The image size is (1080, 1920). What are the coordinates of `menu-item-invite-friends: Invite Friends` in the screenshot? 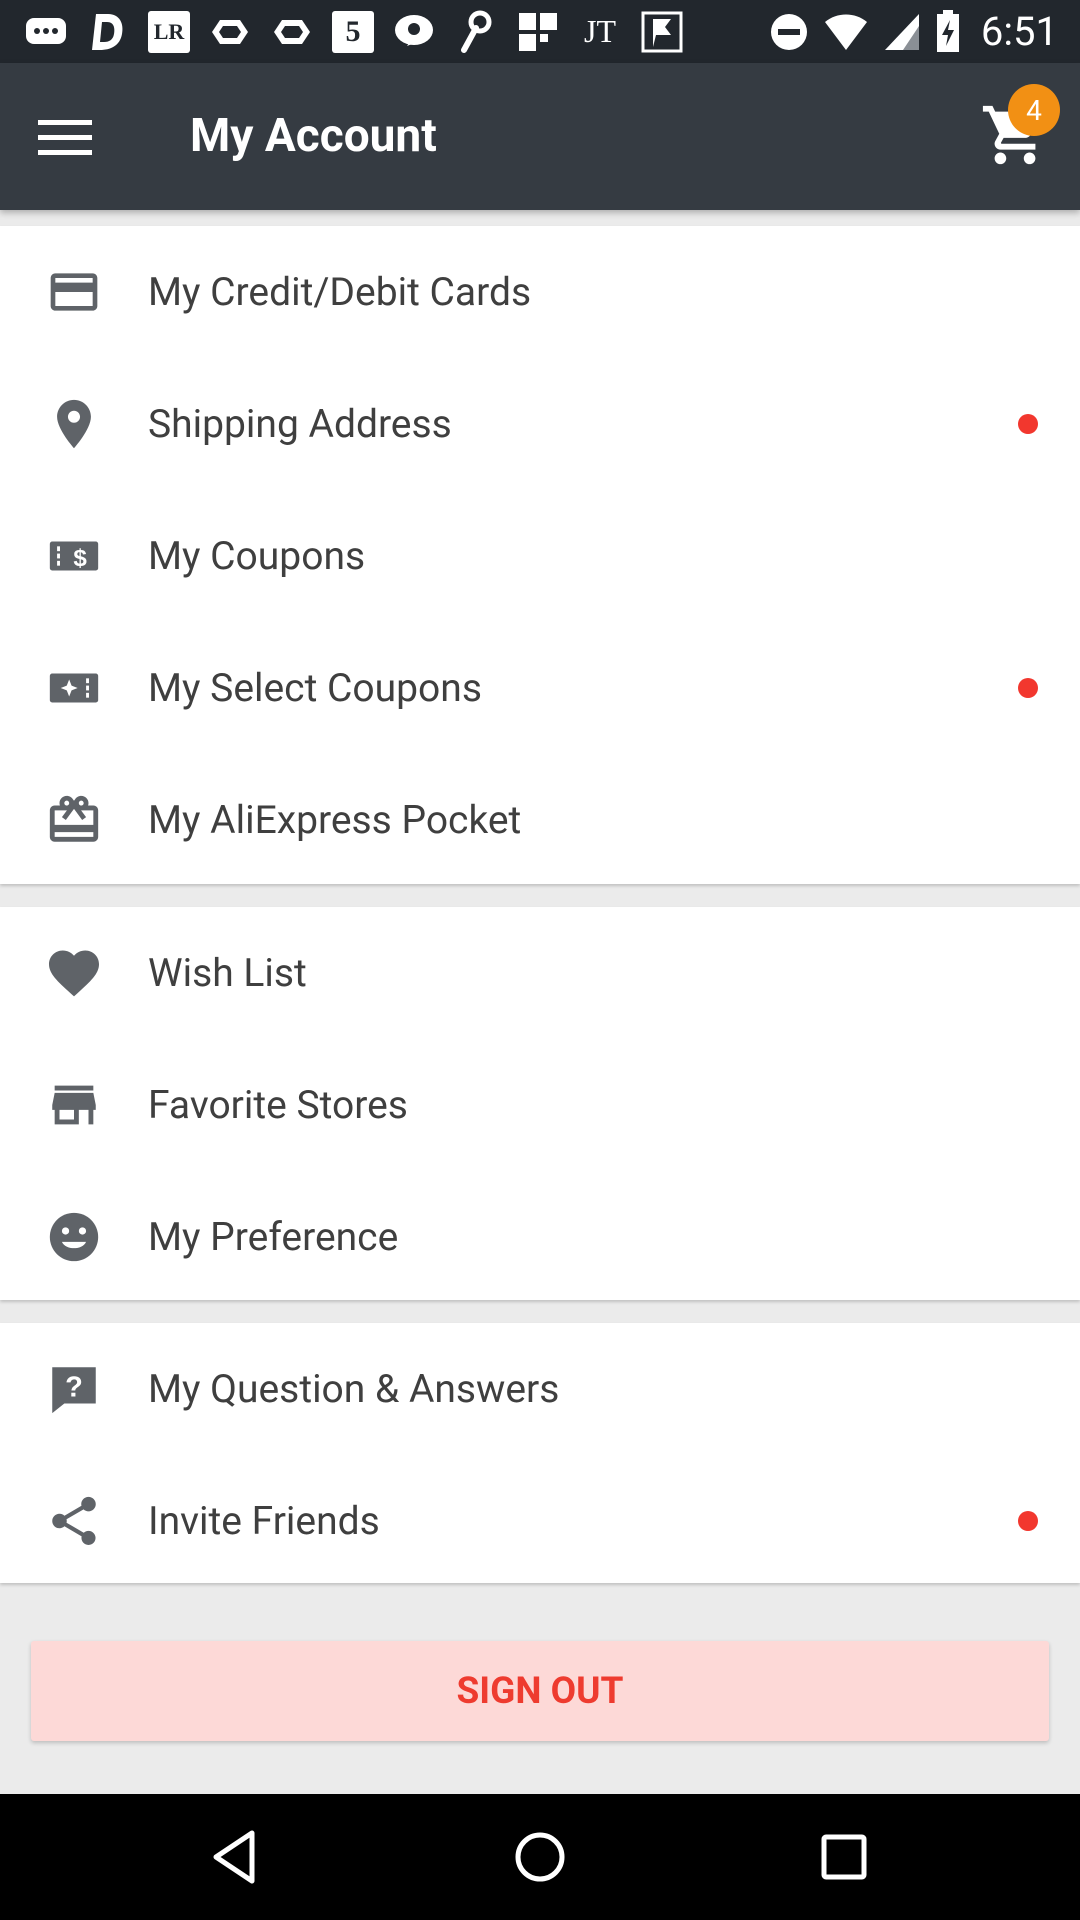 It's located at (540, 1521).